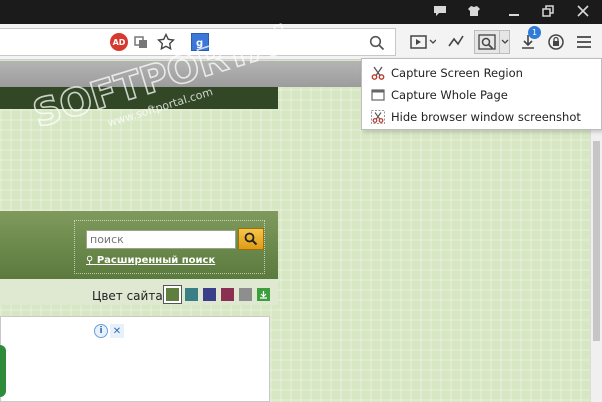 This screenshot has height=402, width=602. I want to click on ad-info-icon: i, so click(101, 331).